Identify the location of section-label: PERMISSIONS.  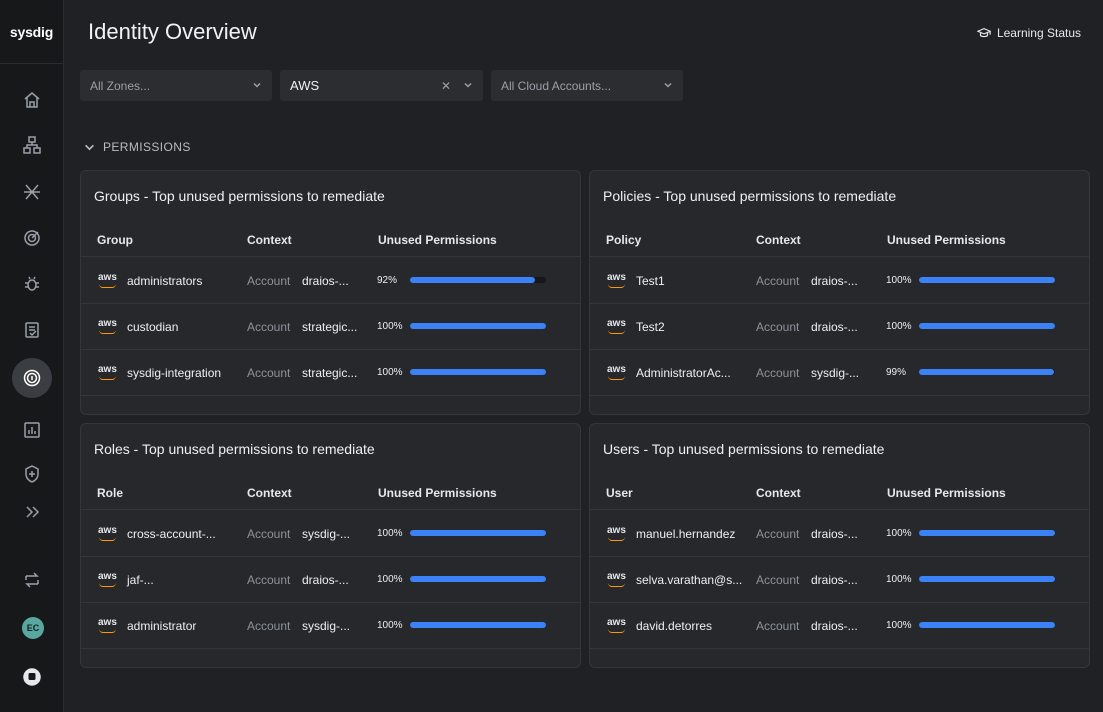
(147, 147).